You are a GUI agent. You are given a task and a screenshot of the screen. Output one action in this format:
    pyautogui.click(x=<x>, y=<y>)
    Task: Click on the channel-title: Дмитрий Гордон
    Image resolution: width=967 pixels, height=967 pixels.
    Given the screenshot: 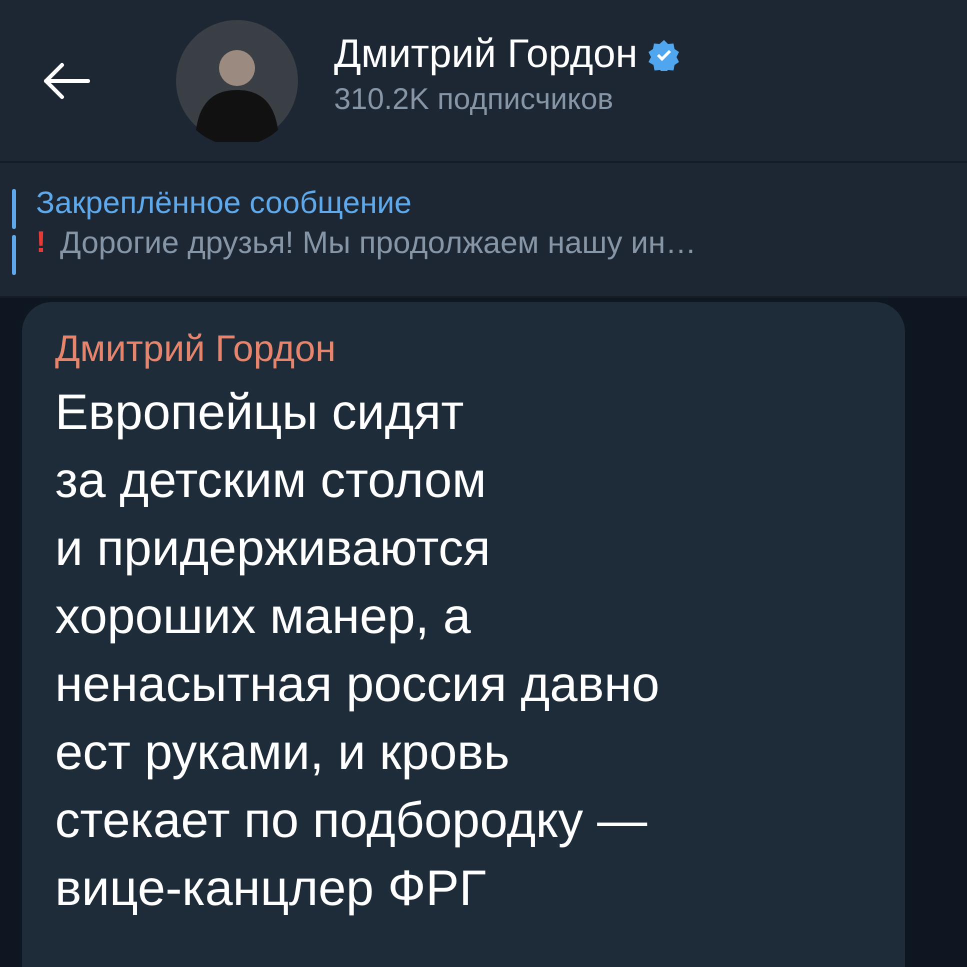 What is the action you would take?
    pyautogui.click(x=486, y=54)
    